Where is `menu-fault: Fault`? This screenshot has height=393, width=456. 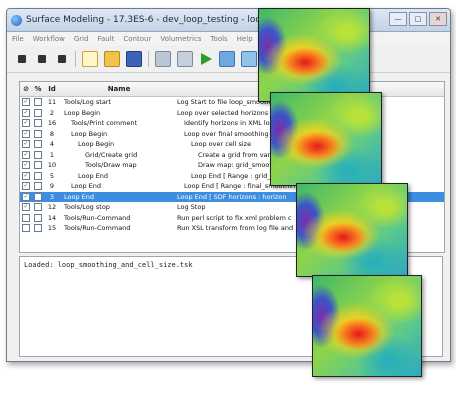
menu-fault: Fault is located at coordinates (106, 39).